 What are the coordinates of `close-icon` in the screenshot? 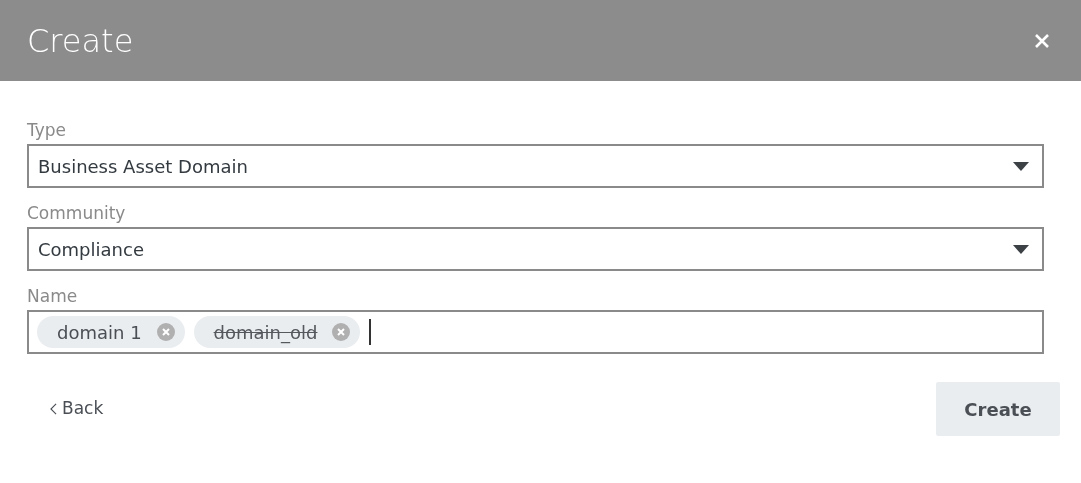 It's located at (1042, 40).